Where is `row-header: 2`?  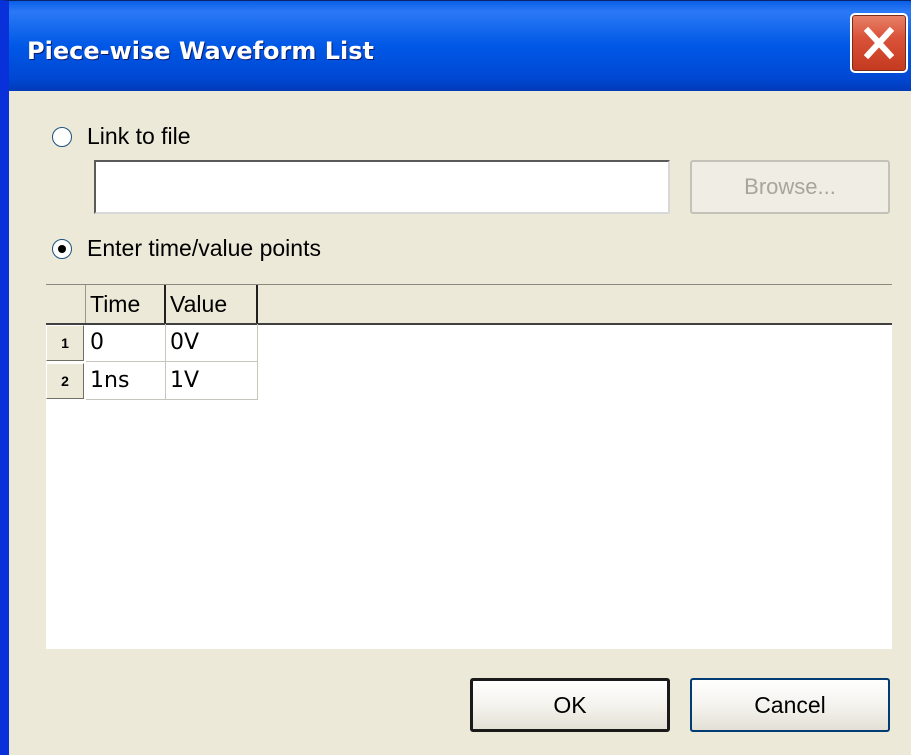 row-header: 2 is located at coordinates (65, 381).